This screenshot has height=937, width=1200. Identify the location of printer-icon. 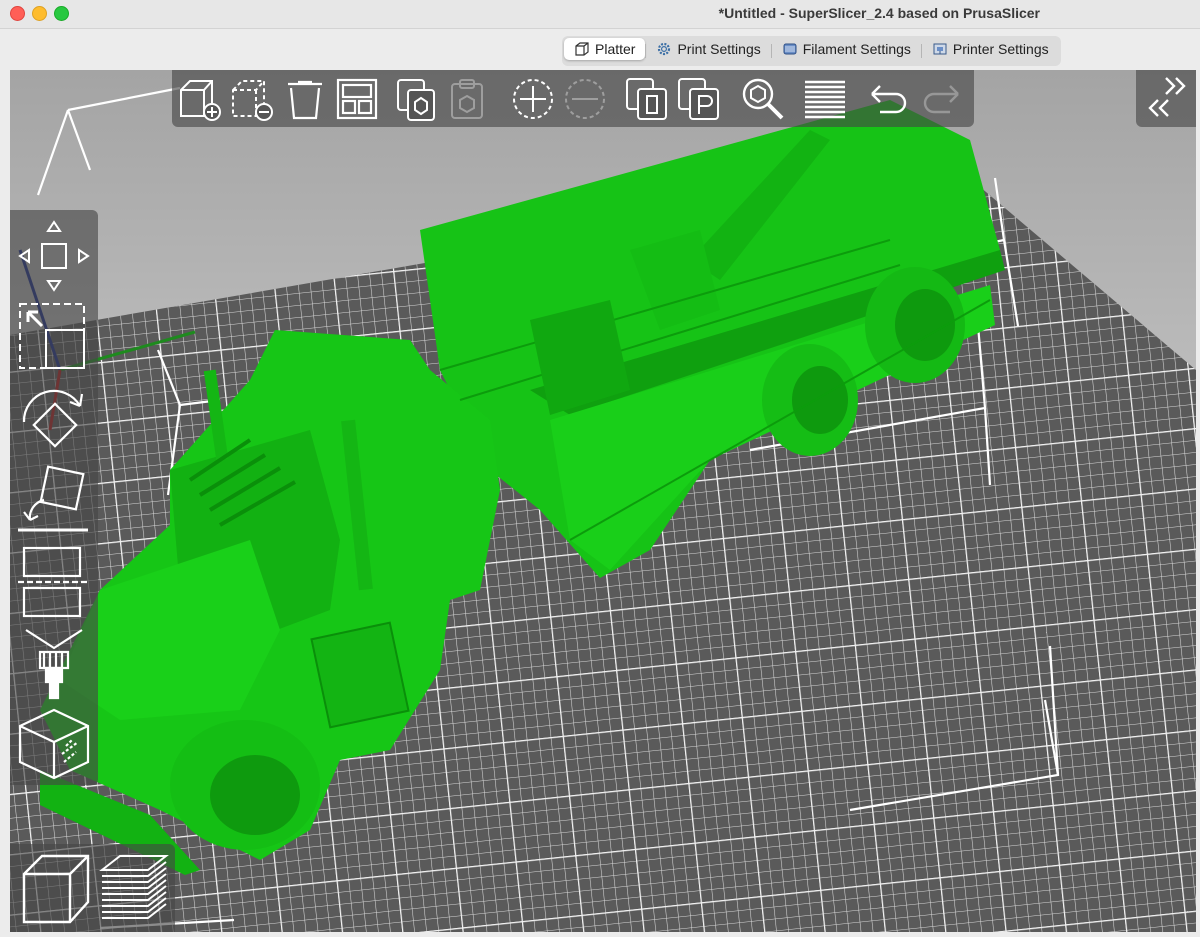
(940, 49).